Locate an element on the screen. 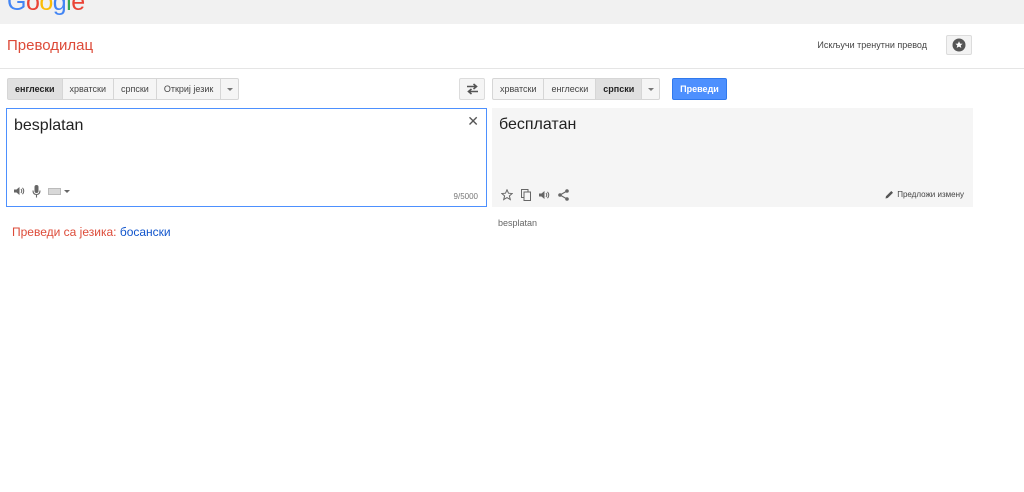  result-tools is located at coordinates (535, 195).